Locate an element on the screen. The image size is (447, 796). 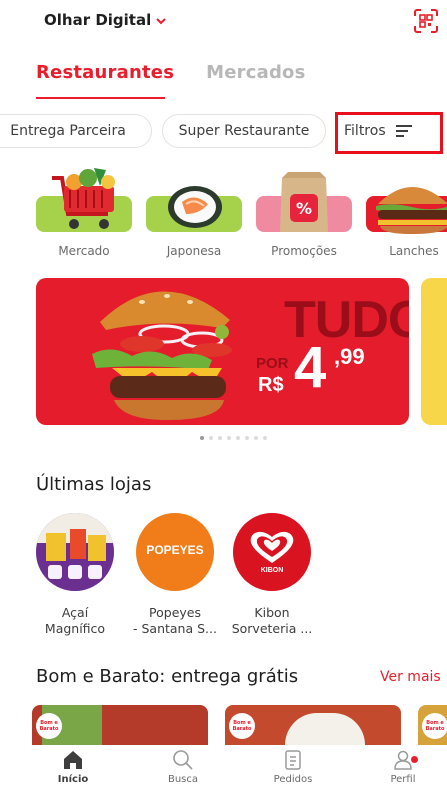
category-promocoes: % Promoções is located at coordinates (304, 212).